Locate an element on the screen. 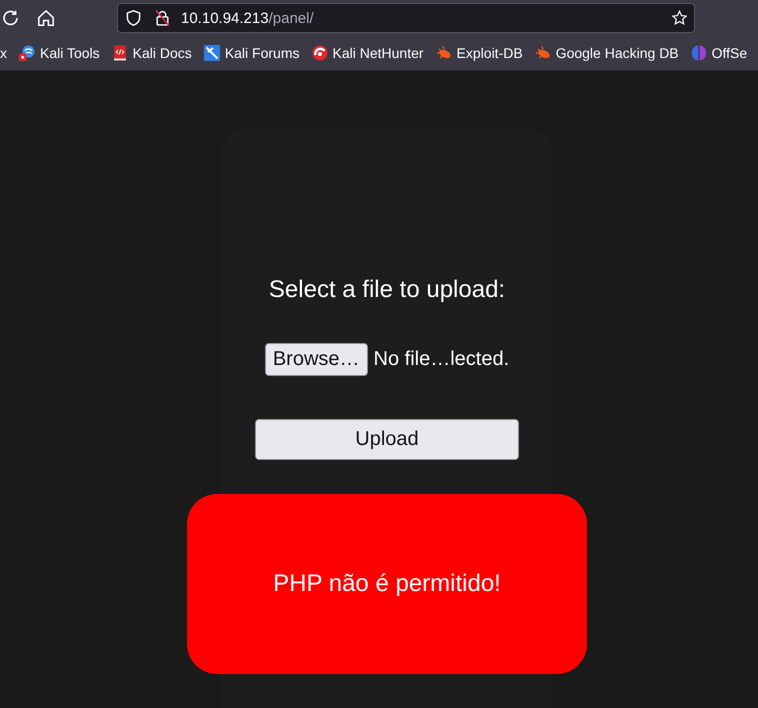 This screenshot has width=758, height=708. slash-tile-icon is located at coordinates (212, 53).